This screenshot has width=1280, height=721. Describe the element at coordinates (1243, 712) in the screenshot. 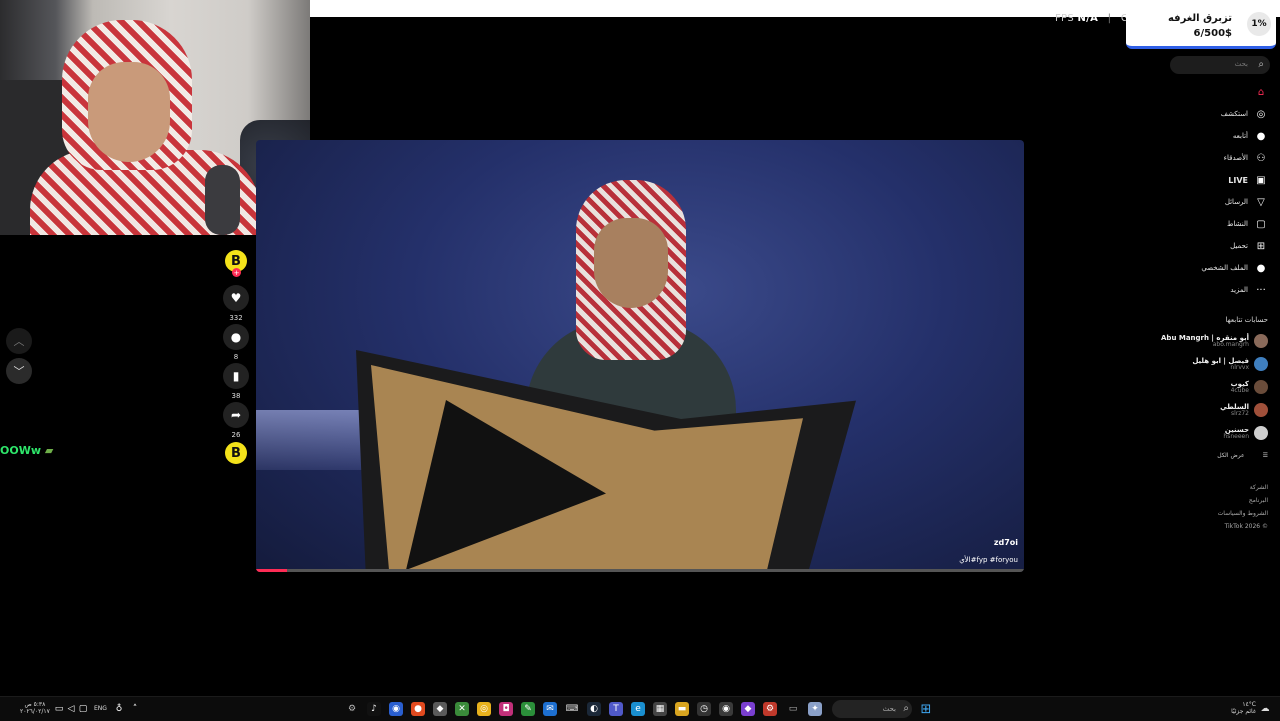

I see `weather-desc: غائم جزئيًا` at that location.